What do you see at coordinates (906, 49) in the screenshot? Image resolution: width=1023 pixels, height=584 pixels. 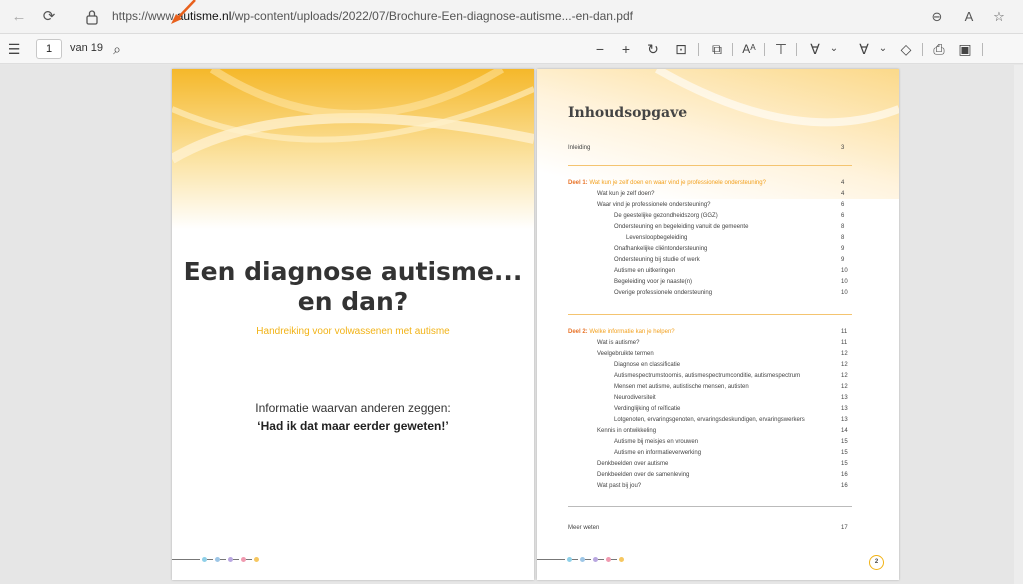 I see `erase-icon: ◇` at bounding box center [906, 49].